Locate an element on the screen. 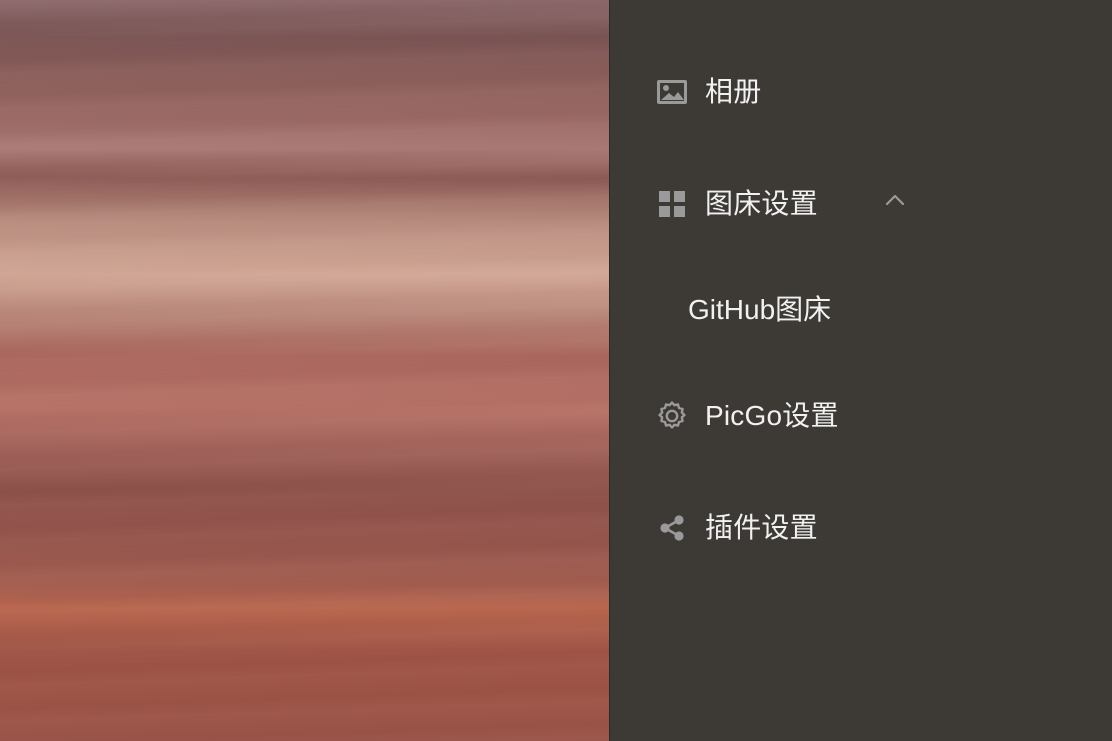 The width and height of the screenshot is (1112, 741). chevron-up-icon is located at coordinates (895, 200).